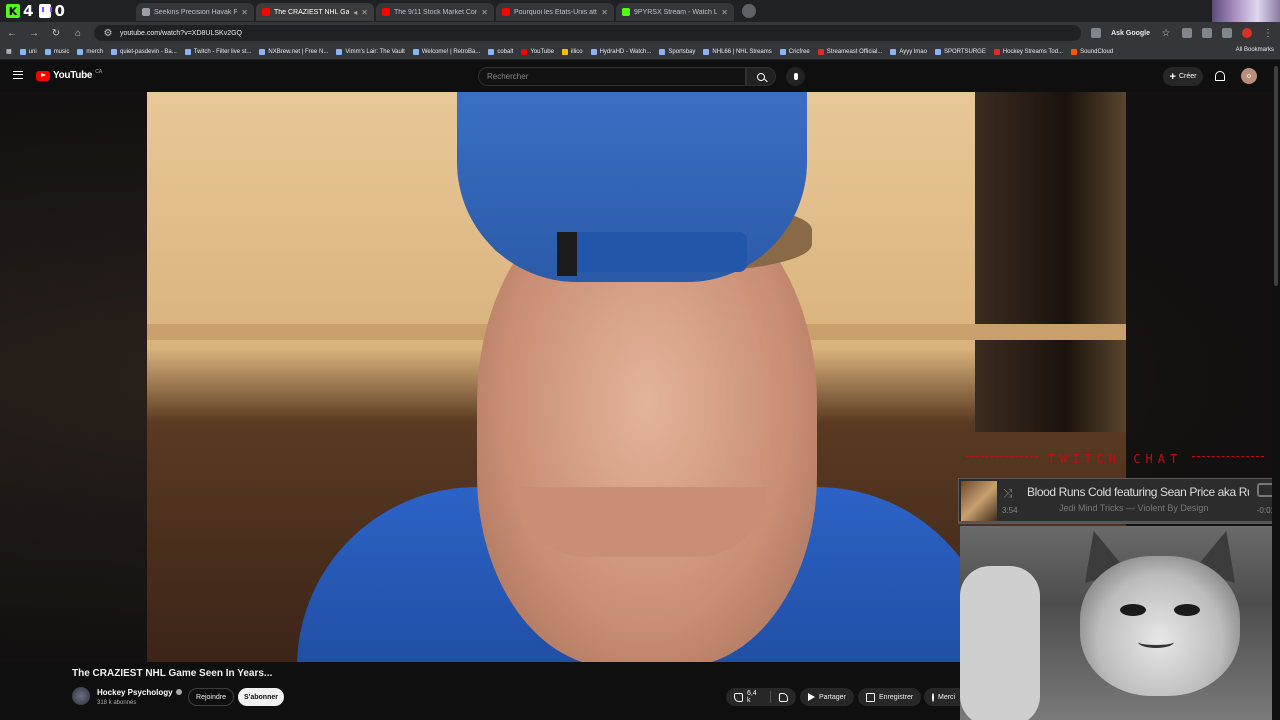 Image resolution: width=1280 pixels, height=720 pixels. I want to click on account-avatar: o, so click(1249, 76).